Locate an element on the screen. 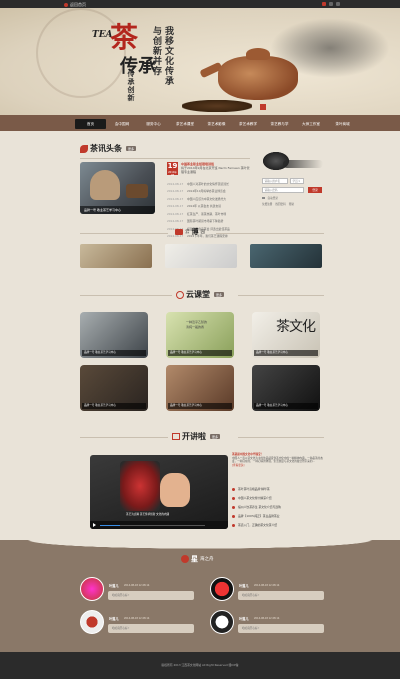 This screenshot has width=400, height=679. class-video-1: 品牌一号 敬业茶艺学习中心 is located at coordinates (114, 335).